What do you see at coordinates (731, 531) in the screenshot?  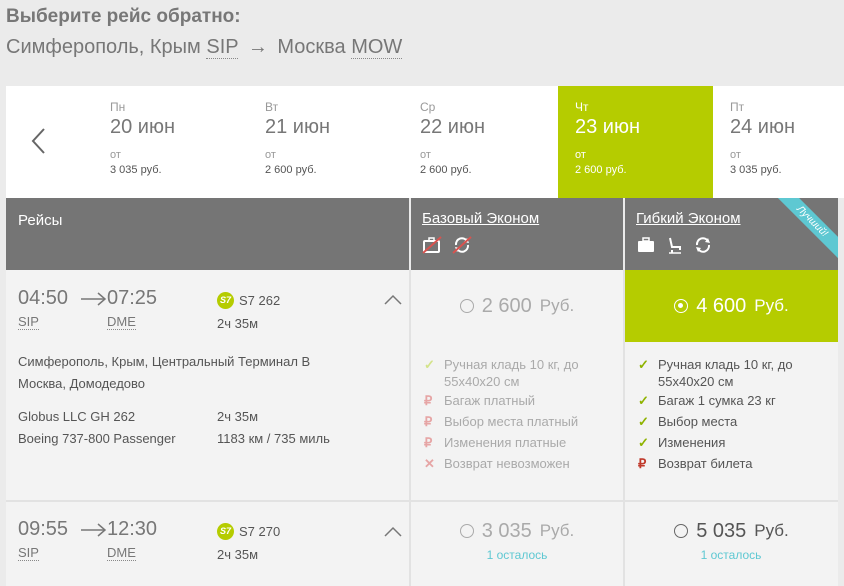 I see `flex-fare-option: 5 035 Руб.` at bounding box center [731, 531].